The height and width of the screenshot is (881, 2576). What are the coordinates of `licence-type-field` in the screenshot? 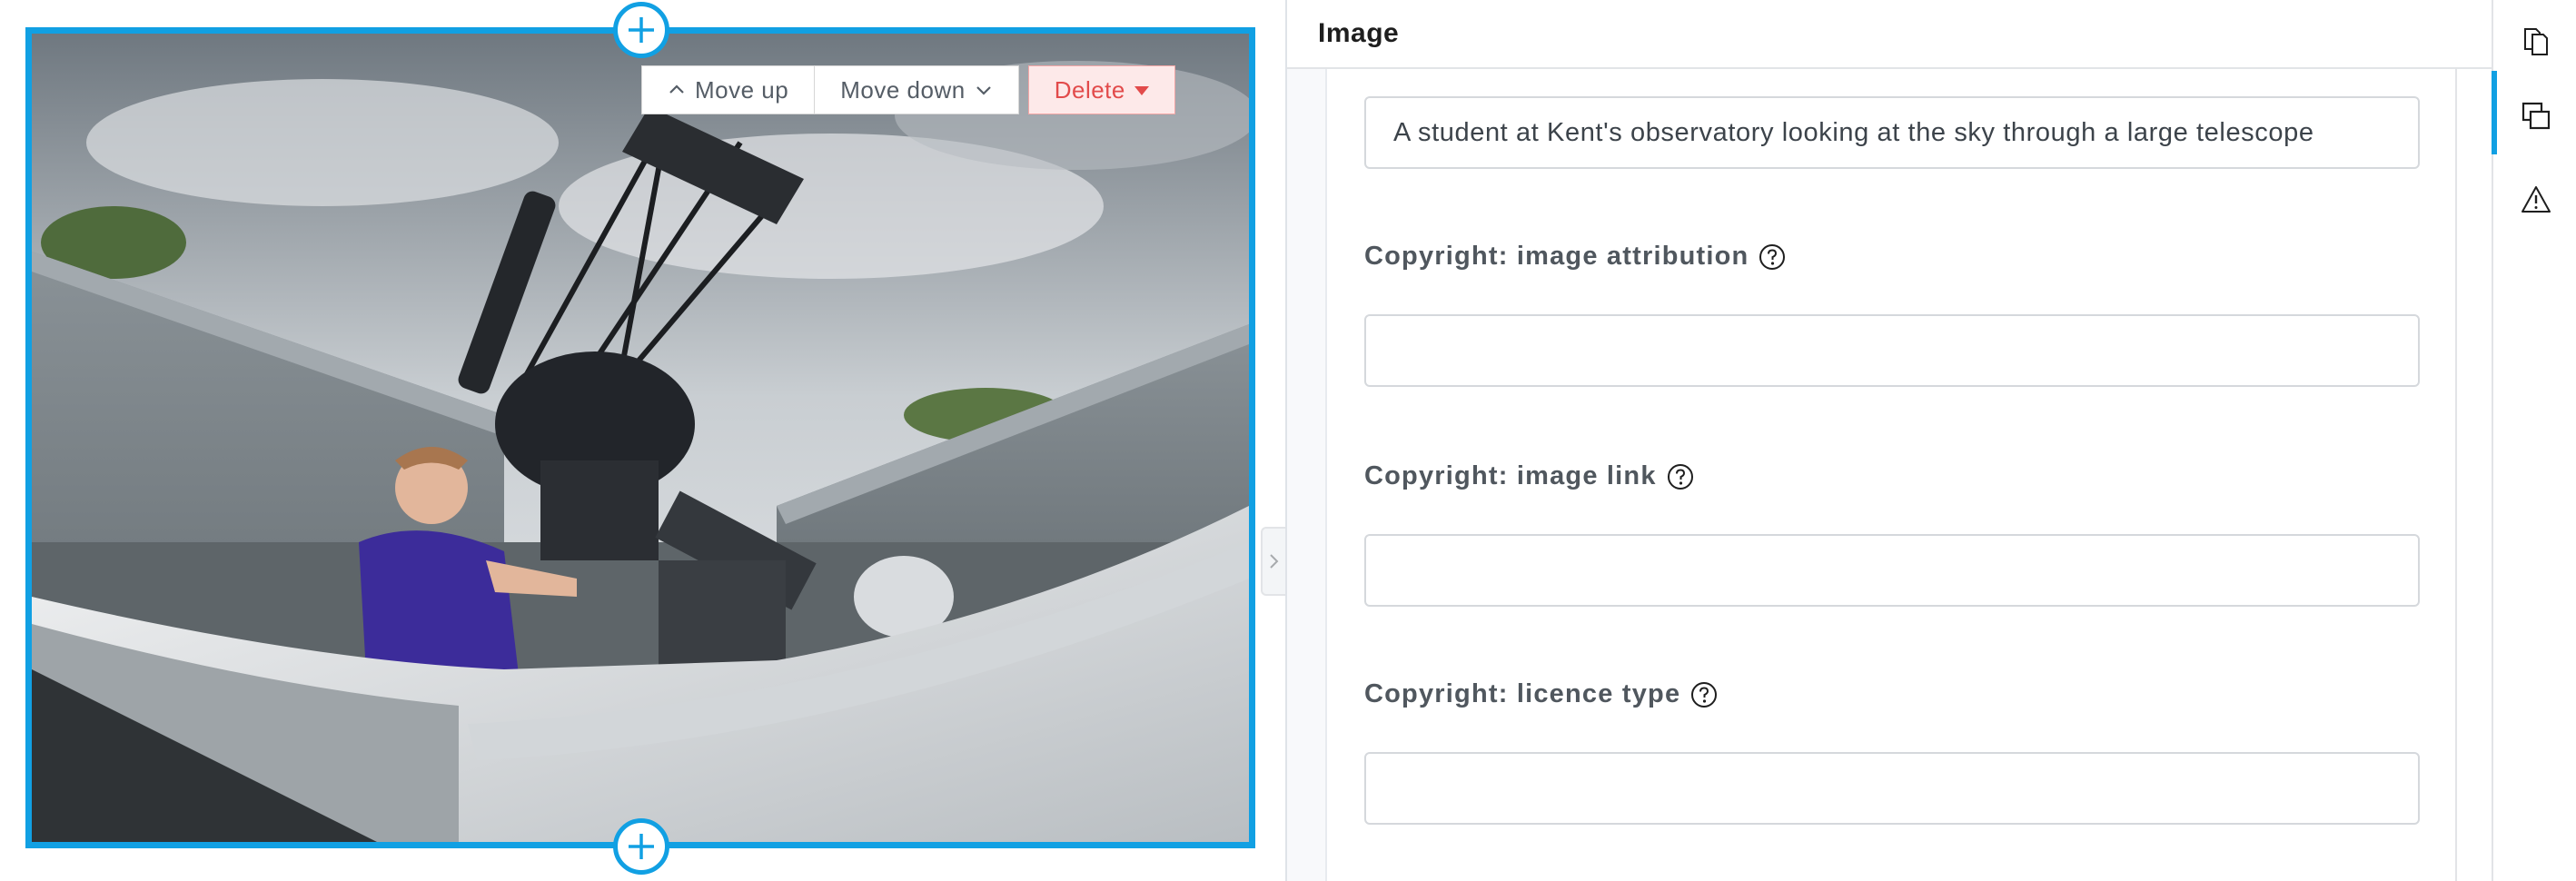 It's located at (1892, 788).